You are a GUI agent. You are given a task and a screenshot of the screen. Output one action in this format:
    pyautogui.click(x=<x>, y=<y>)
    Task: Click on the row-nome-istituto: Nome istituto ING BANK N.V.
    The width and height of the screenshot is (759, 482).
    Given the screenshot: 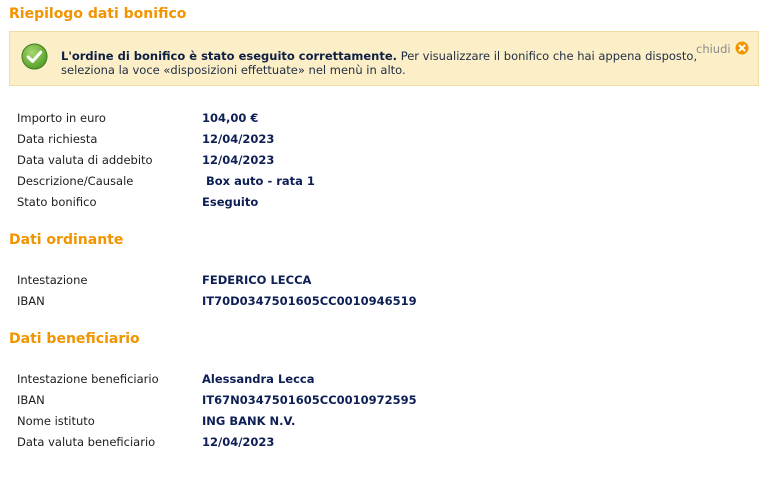 What is the action you would take?
    pyautogui.click(x=317, y=421)
    